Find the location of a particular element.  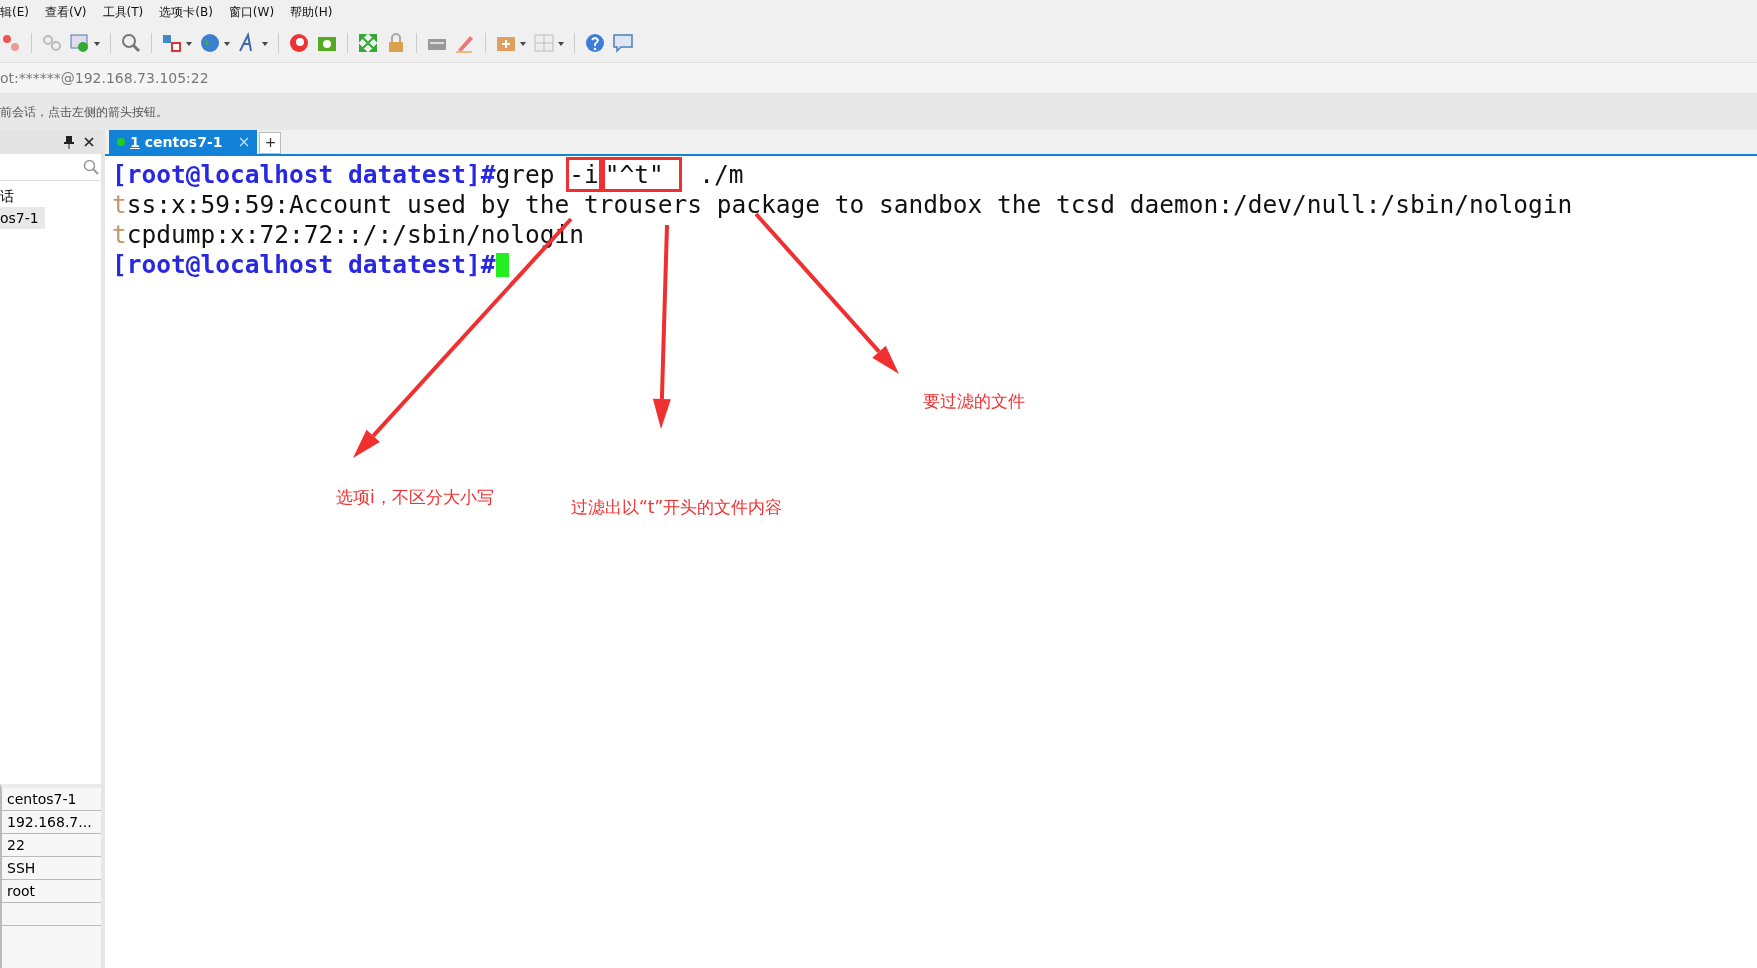

annotation-text: 选项i，不区分大小写 is located at coordinates (415, 497).